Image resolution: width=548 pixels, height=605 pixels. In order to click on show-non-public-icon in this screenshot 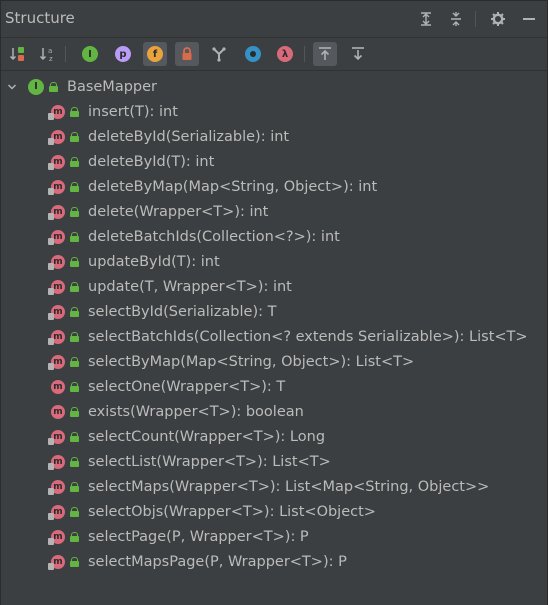, I will do `click(187, 54)`.